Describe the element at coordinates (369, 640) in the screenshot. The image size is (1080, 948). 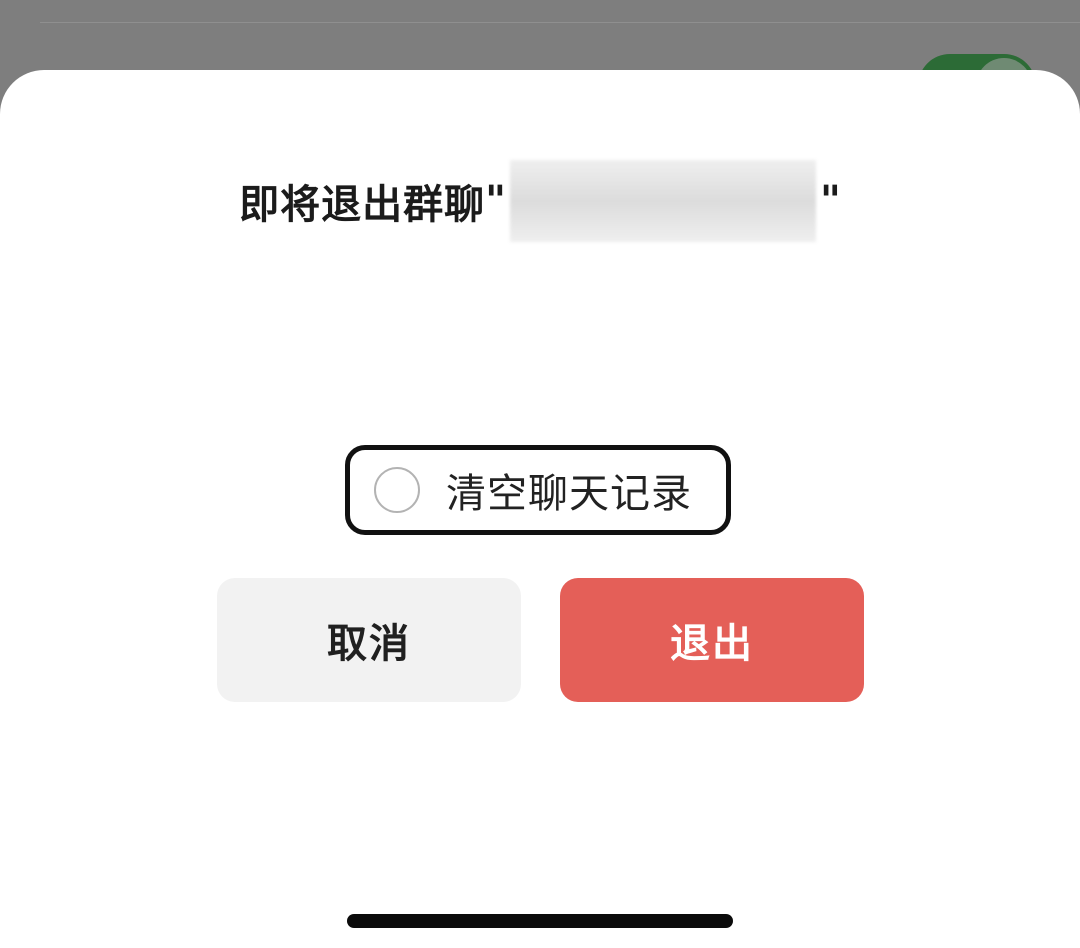
I see `cancel-button: 取消` at that location.